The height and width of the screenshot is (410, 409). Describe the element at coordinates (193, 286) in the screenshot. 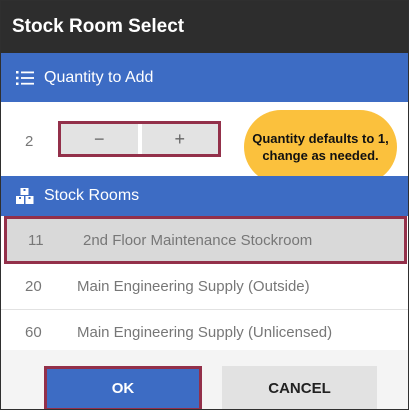

I see `stock-room-name: Main Engineering Supply (Outside)` at that location.